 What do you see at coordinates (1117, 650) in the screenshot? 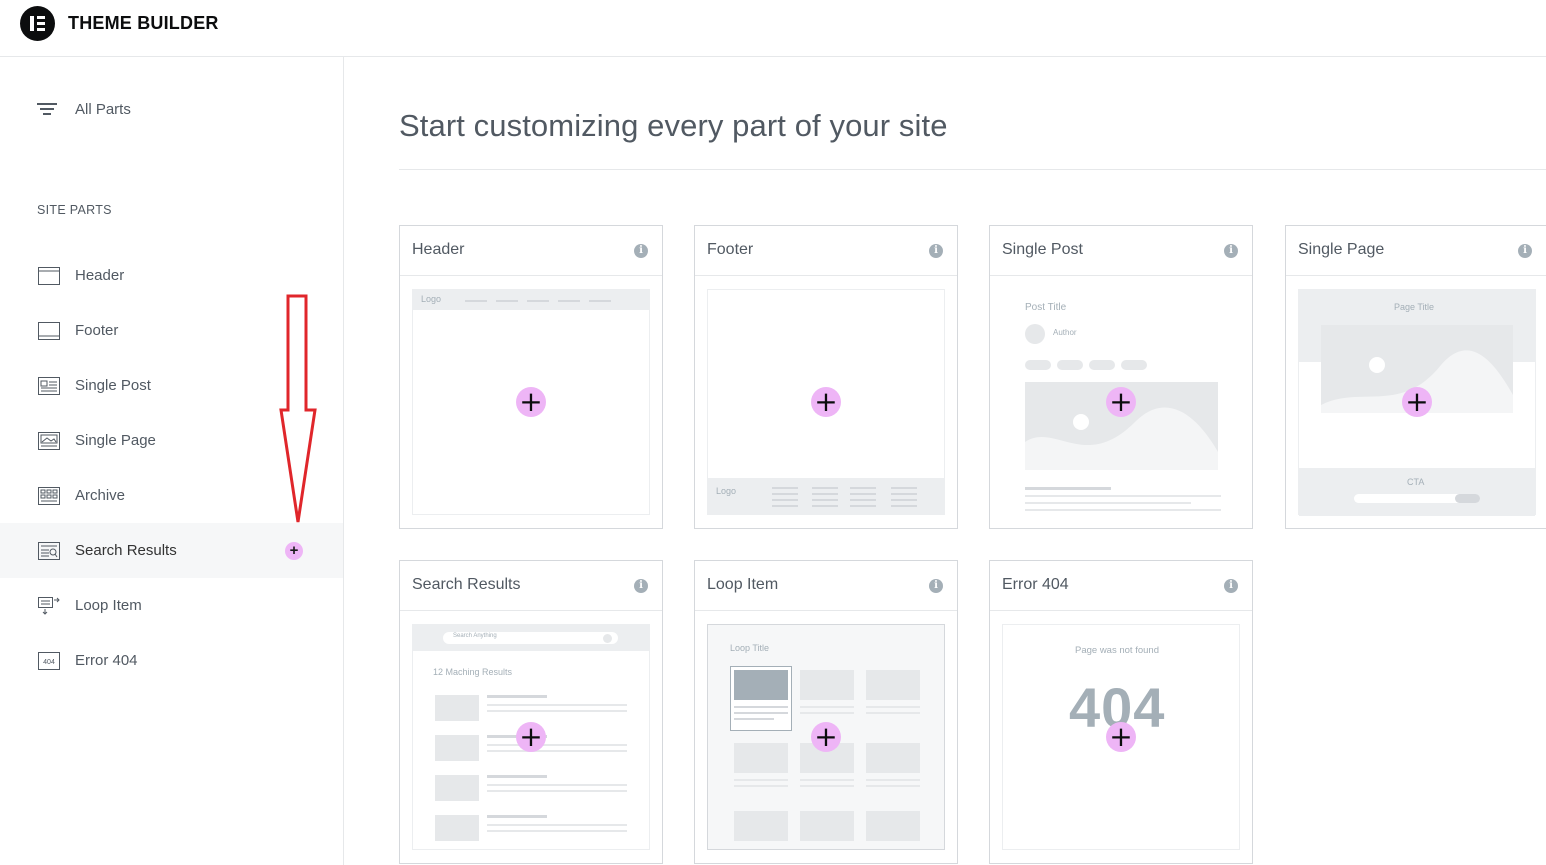
I see `preview-not-found-message: Page was not found` at bounding box center [1117, 650].